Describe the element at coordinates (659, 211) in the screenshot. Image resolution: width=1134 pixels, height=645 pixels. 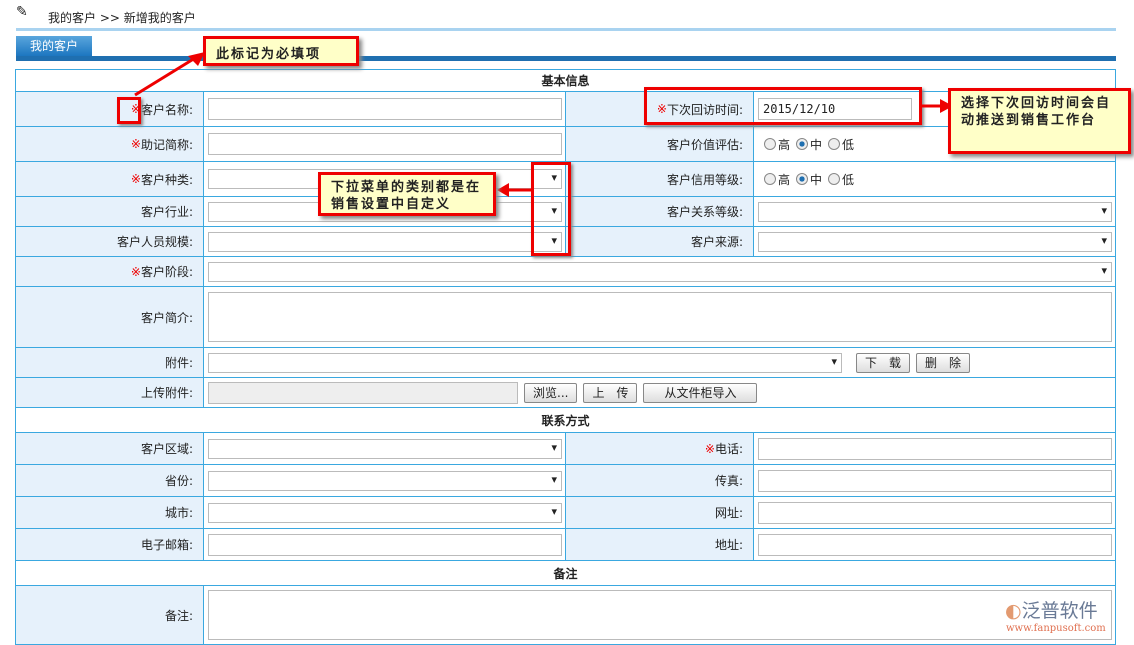
I see `label-relation: 客户关系等级:` at that location.